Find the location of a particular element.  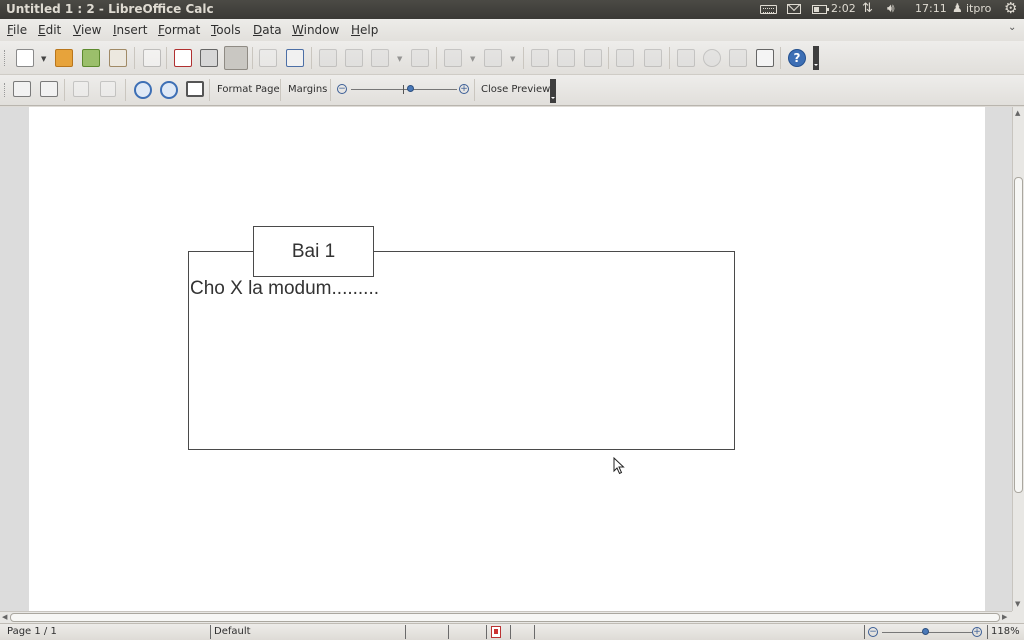

clock: 17:11 is located at coordinates (931, 8).